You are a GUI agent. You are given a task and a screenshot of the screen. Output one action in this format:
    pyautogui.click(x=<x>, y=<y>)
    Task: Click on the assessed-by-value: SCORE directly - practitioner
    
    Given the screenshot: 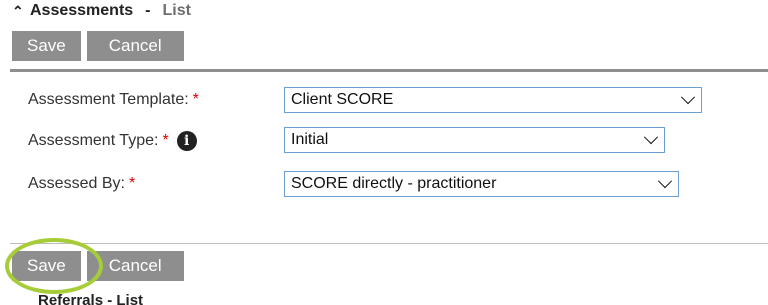 What is the action you would take?
    pyautogui.click(x=394, y=183)
    